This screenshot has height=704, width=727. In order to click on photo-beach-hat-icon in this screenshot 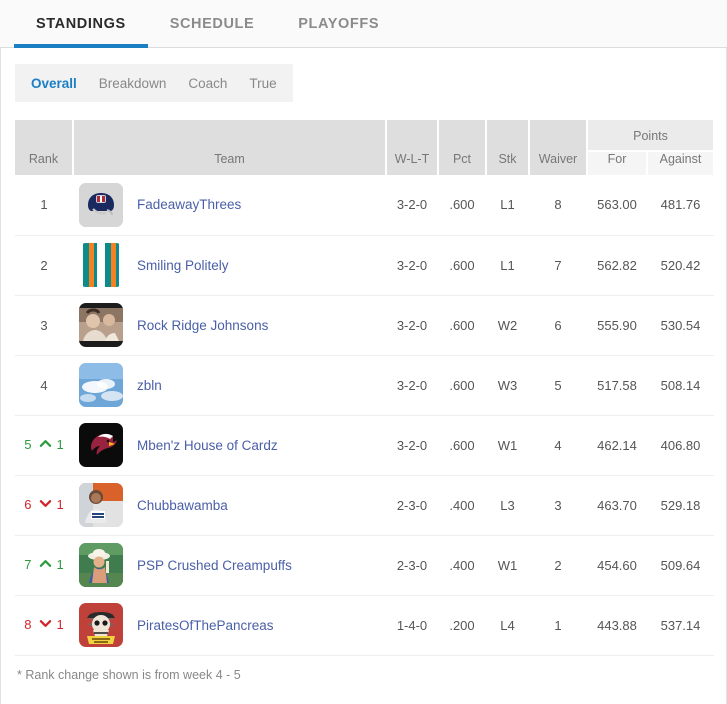, I will do `click(101, 565)`.